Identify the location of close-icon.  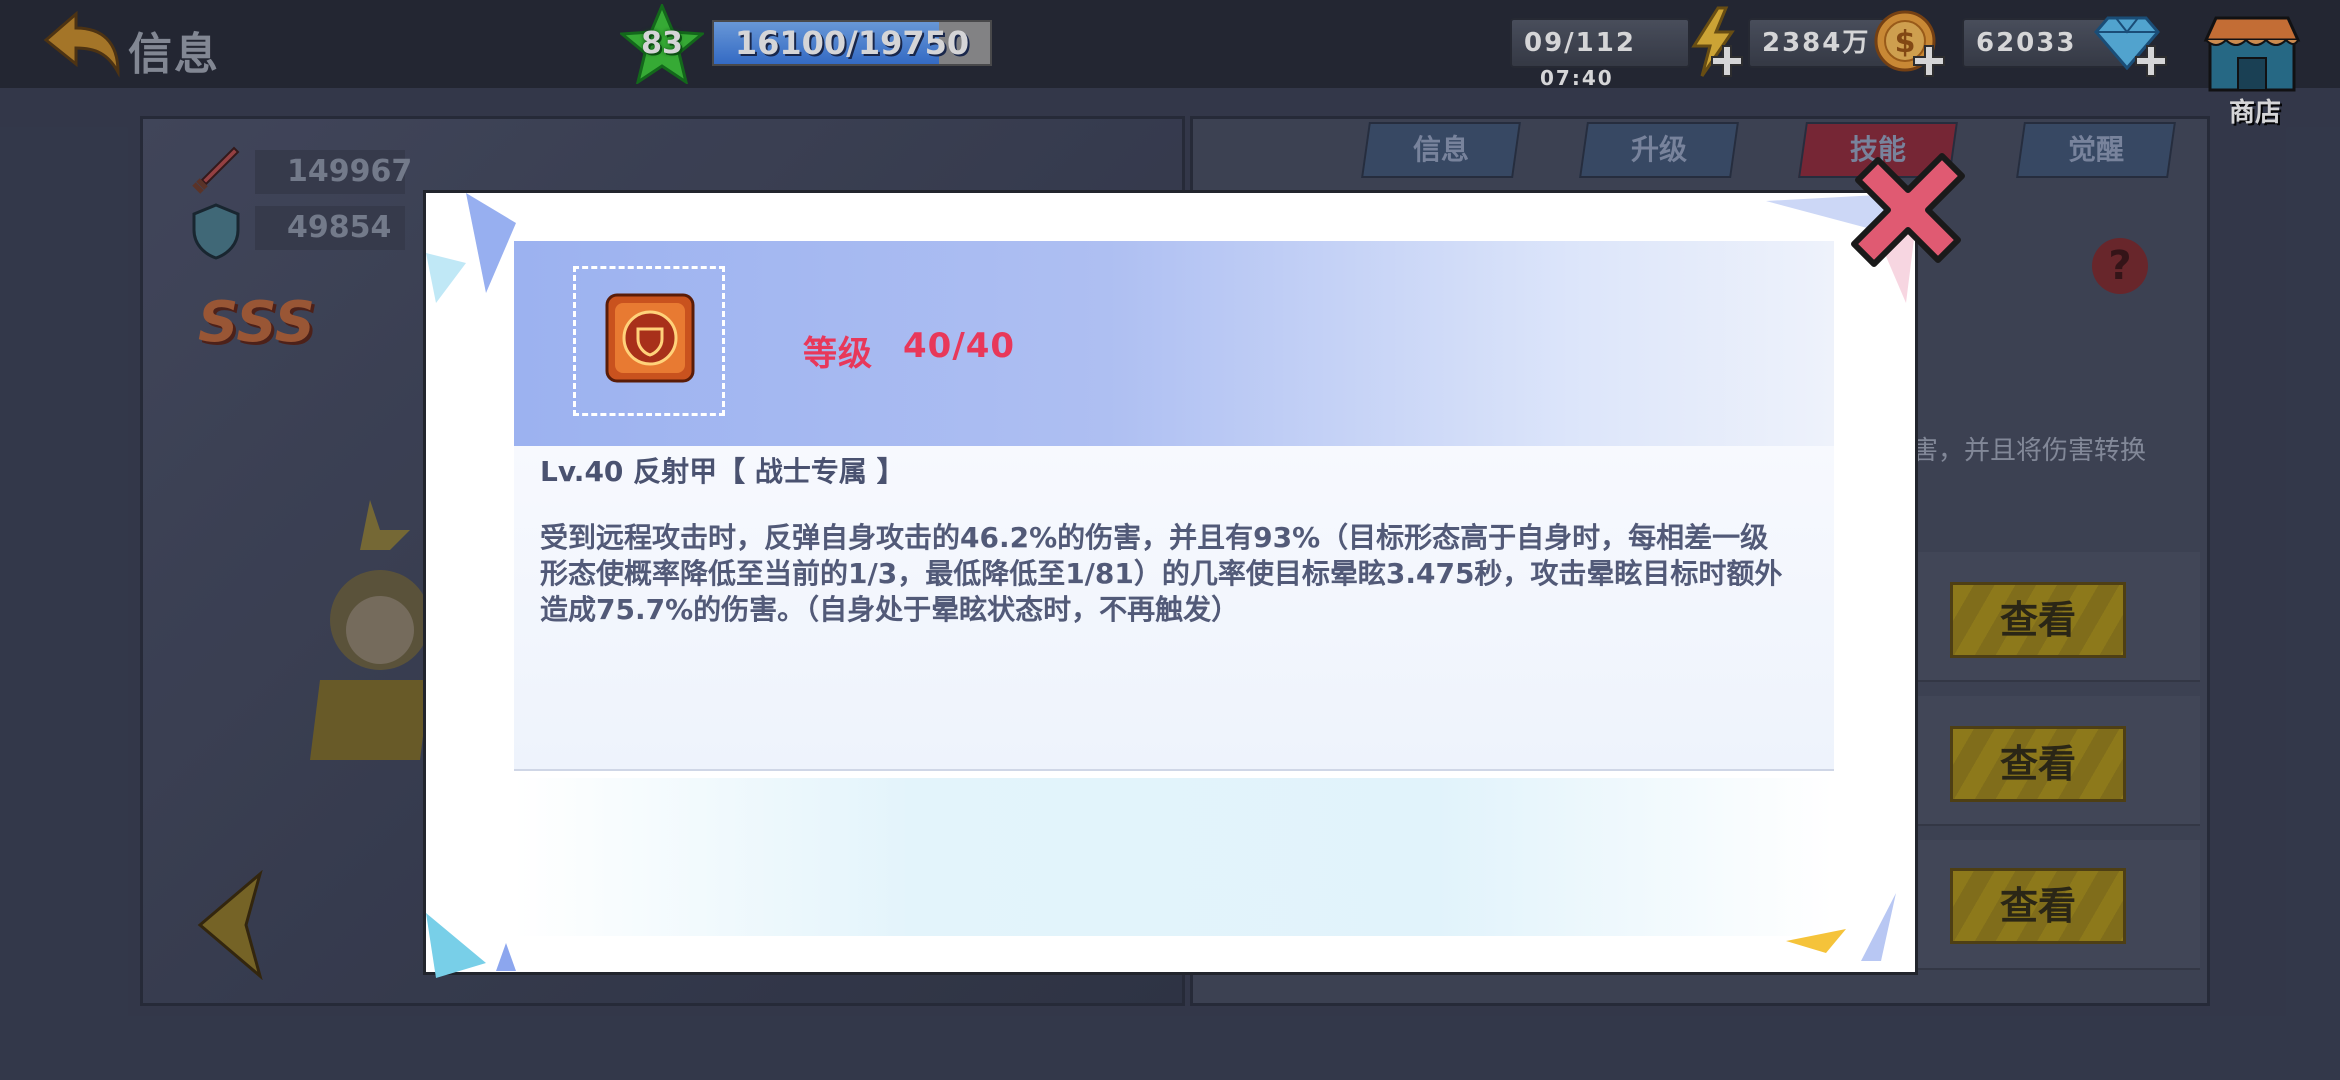
(1908, 210).